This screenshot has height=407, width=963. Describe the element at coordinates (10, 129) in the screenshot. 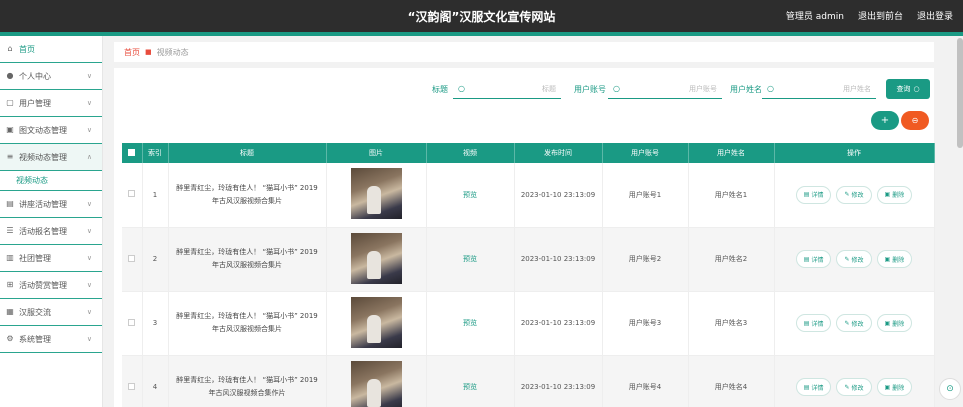

I see `news-icon: ▣` at that location.